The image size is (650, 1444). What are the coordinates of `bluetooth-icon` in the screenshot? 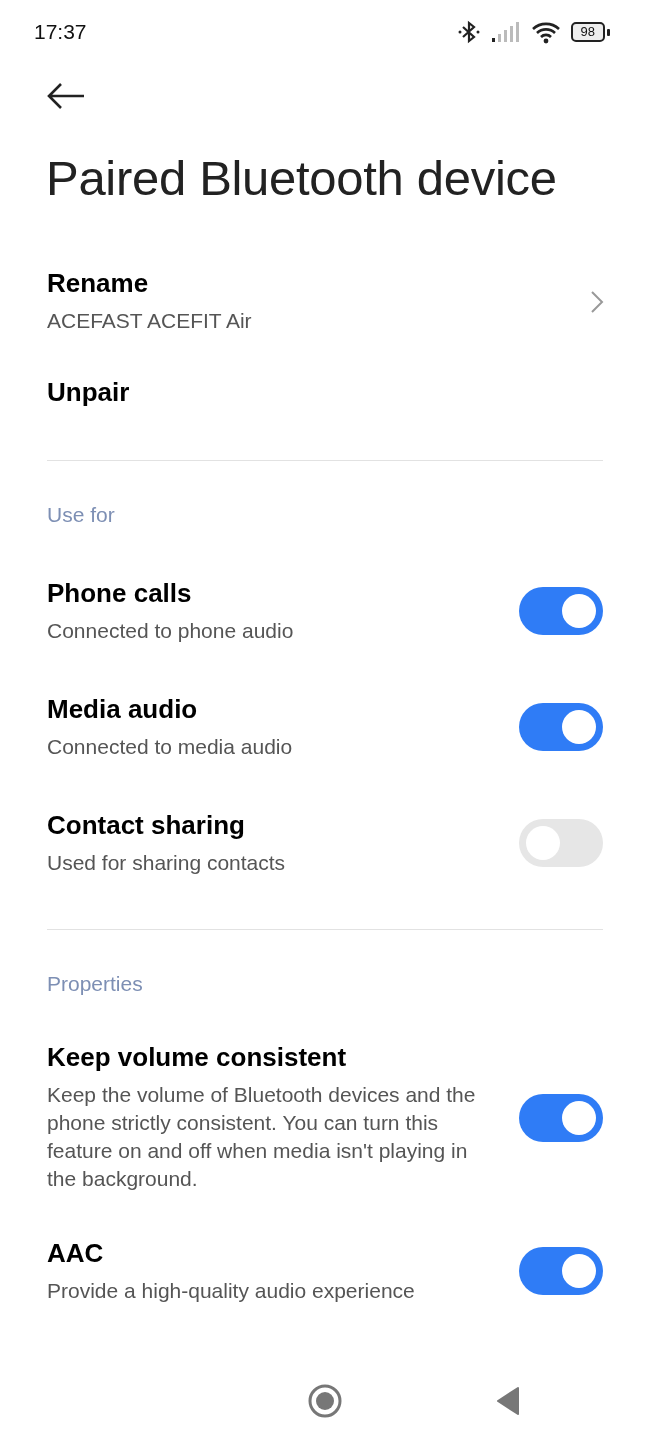 It's located at (468, 32).